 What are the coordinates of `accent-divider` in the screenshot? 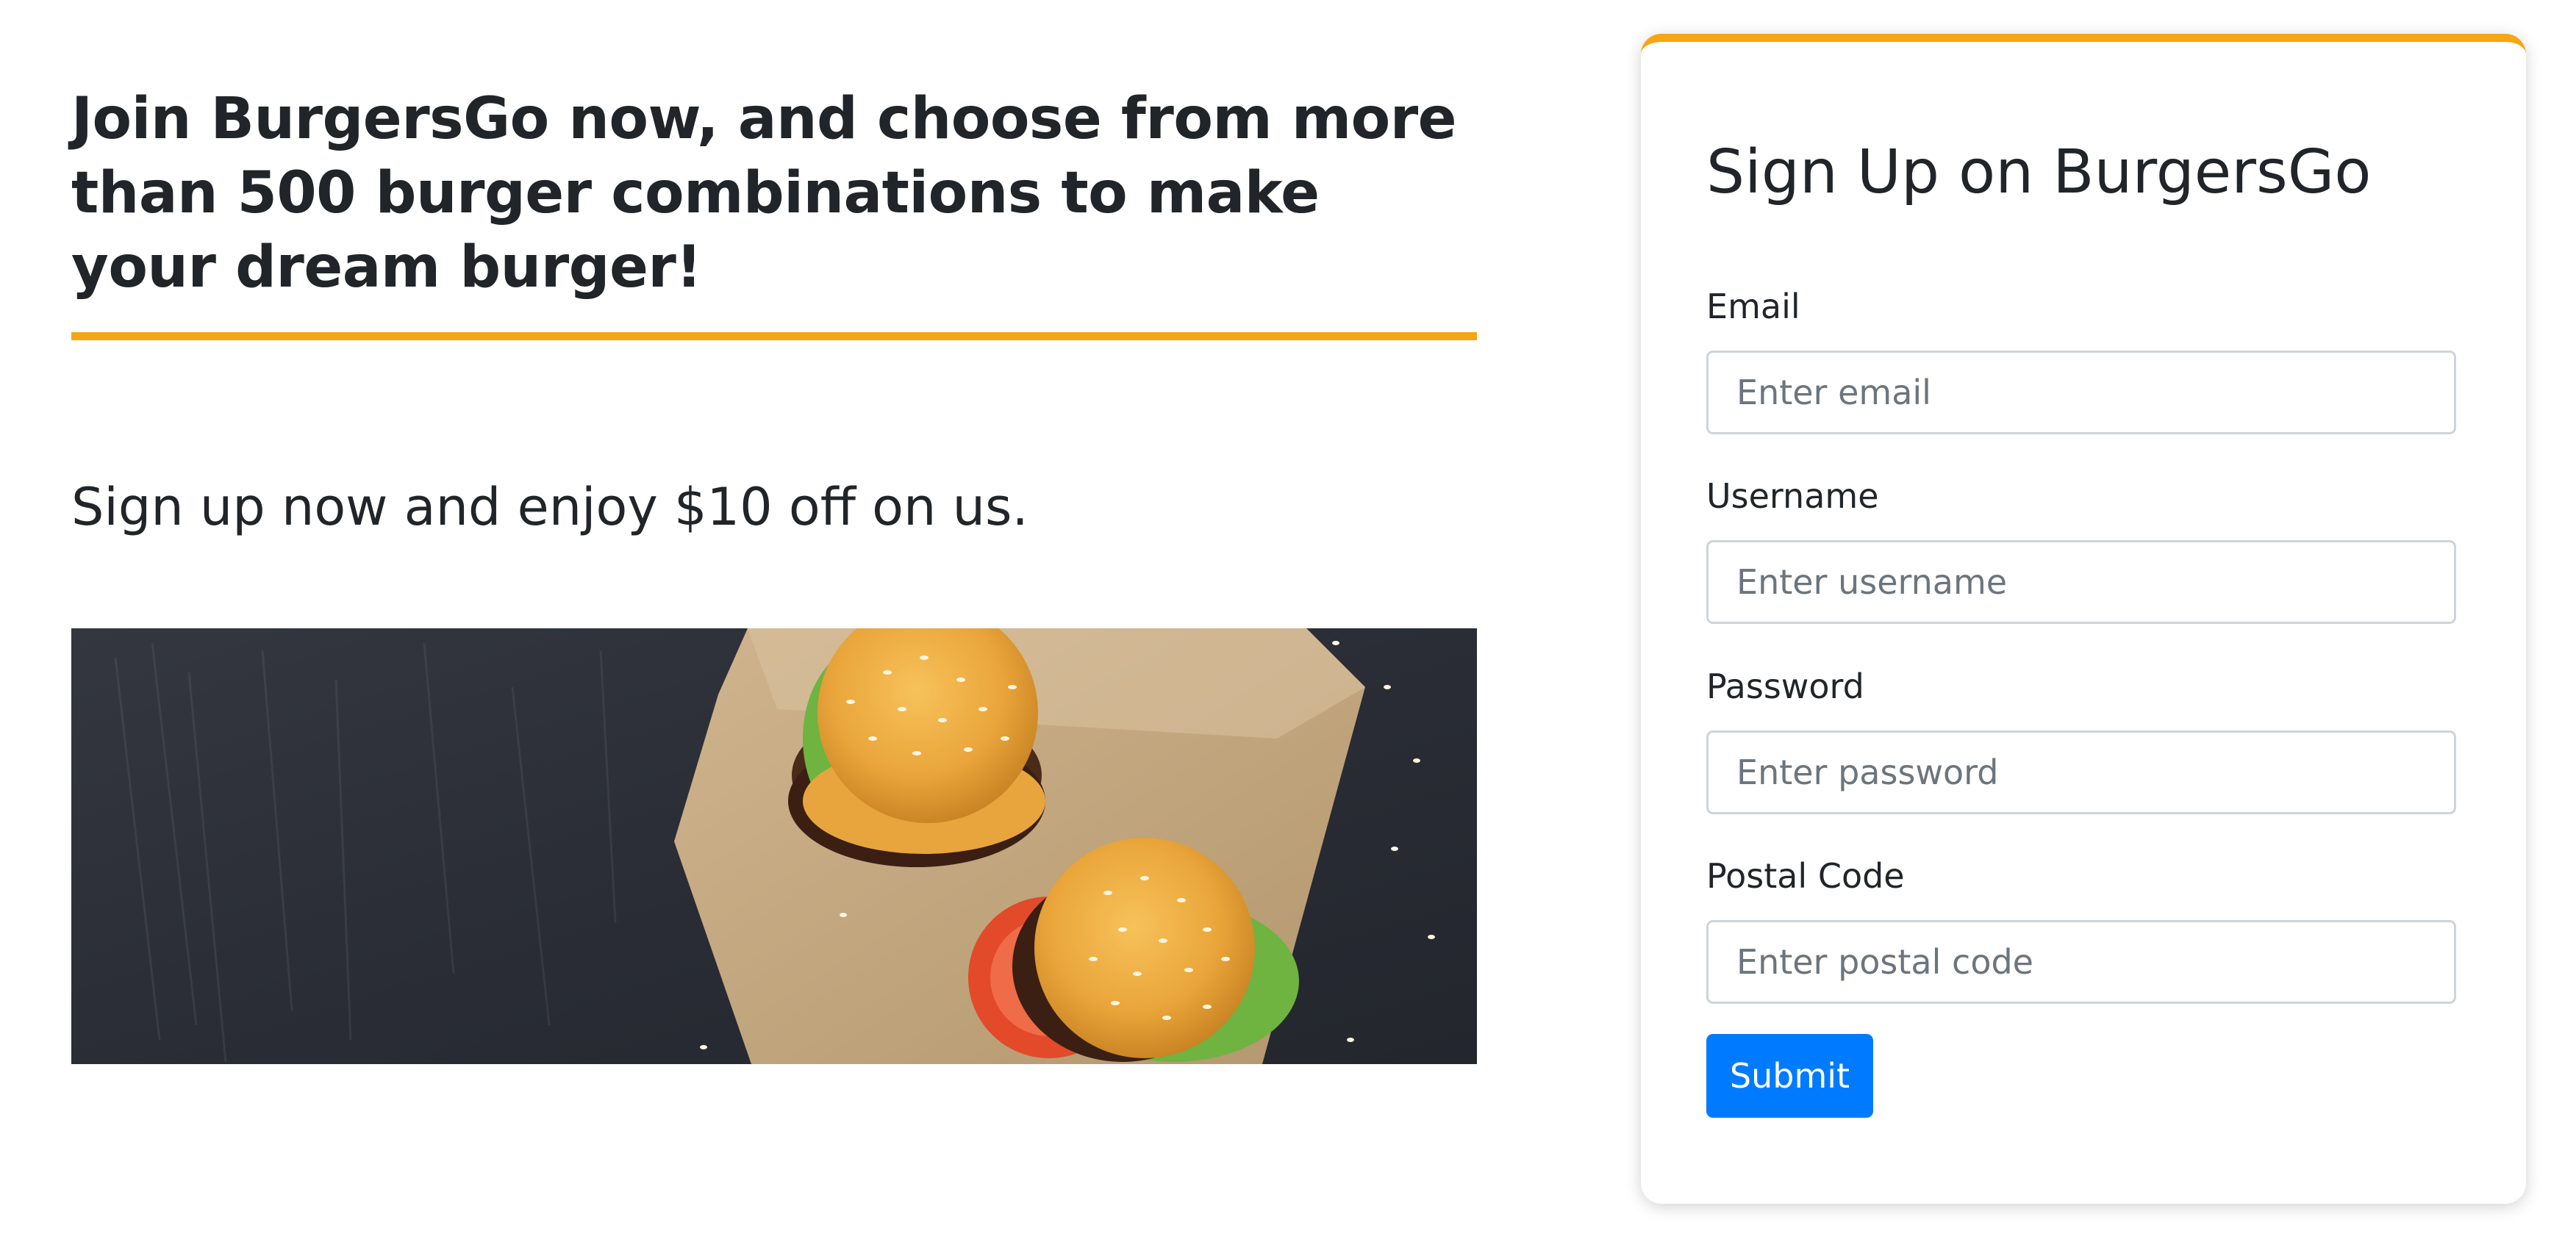 It's located at (774, 336).